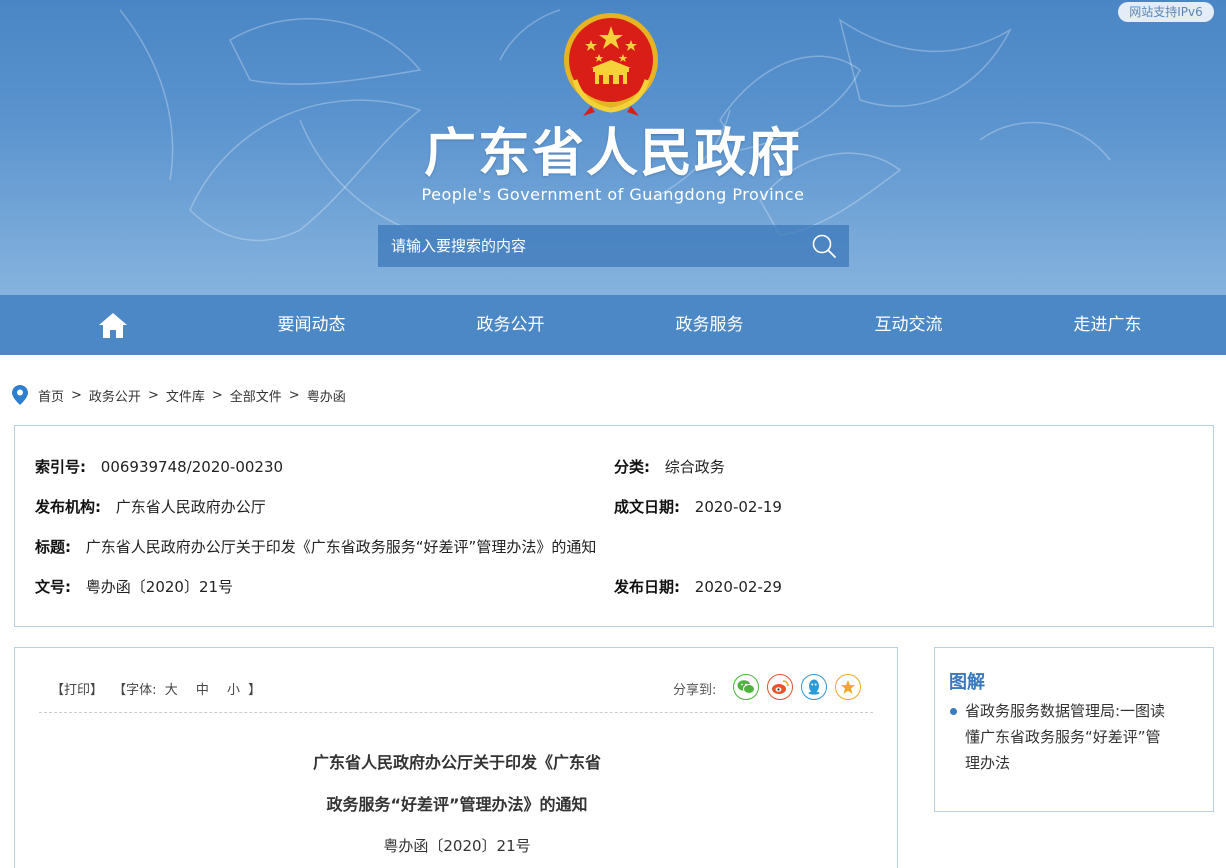 This screenshot has height=868, width=1226. What do you see at coordinates (115, 395) in the screenshot?
I see `breadcrumb-gov-affairs-open: 政务公开` at bounding box center [115, 395].